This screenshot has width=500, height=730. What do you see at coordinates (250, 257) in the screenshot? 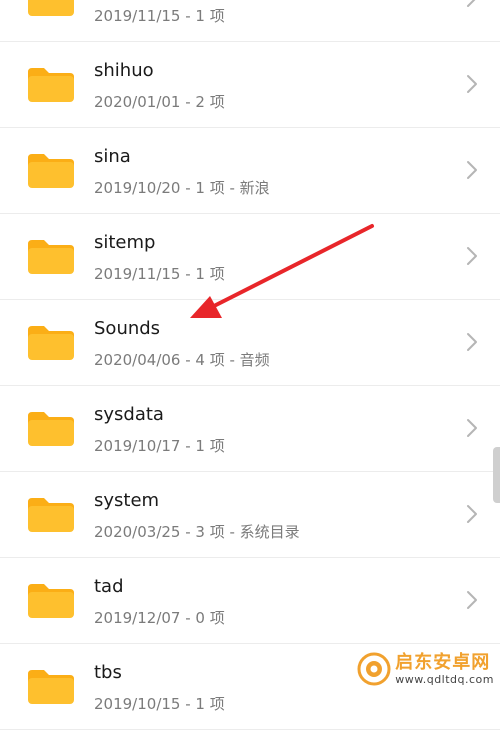
I see `folder-row: sitemp 2019/11/15 - 1 项` at bounding box center [250, 257].